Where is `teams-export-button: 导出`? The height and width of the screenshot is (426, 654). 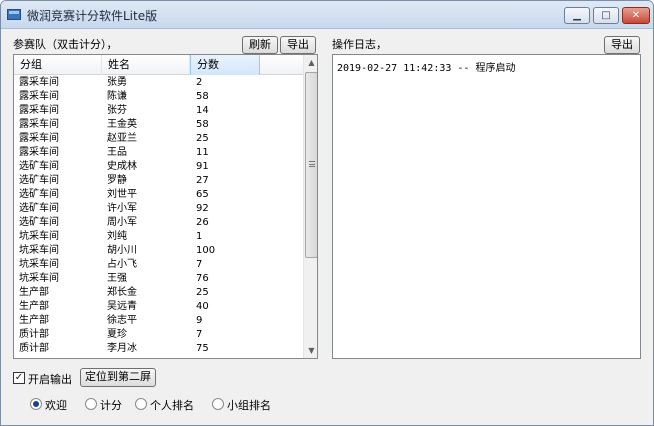 teams-export-button: 导出 is located at coordinates (298, 45).